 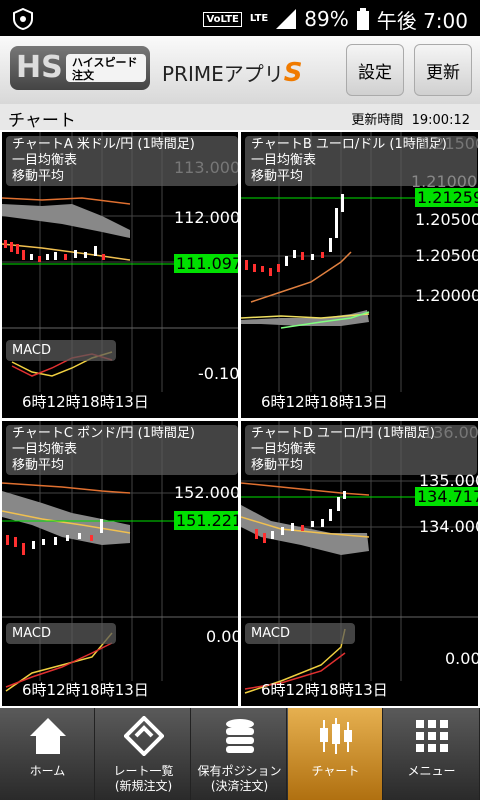 I want to click on update-time: 更新時間 19:00:12, so click(x=410, y=118).